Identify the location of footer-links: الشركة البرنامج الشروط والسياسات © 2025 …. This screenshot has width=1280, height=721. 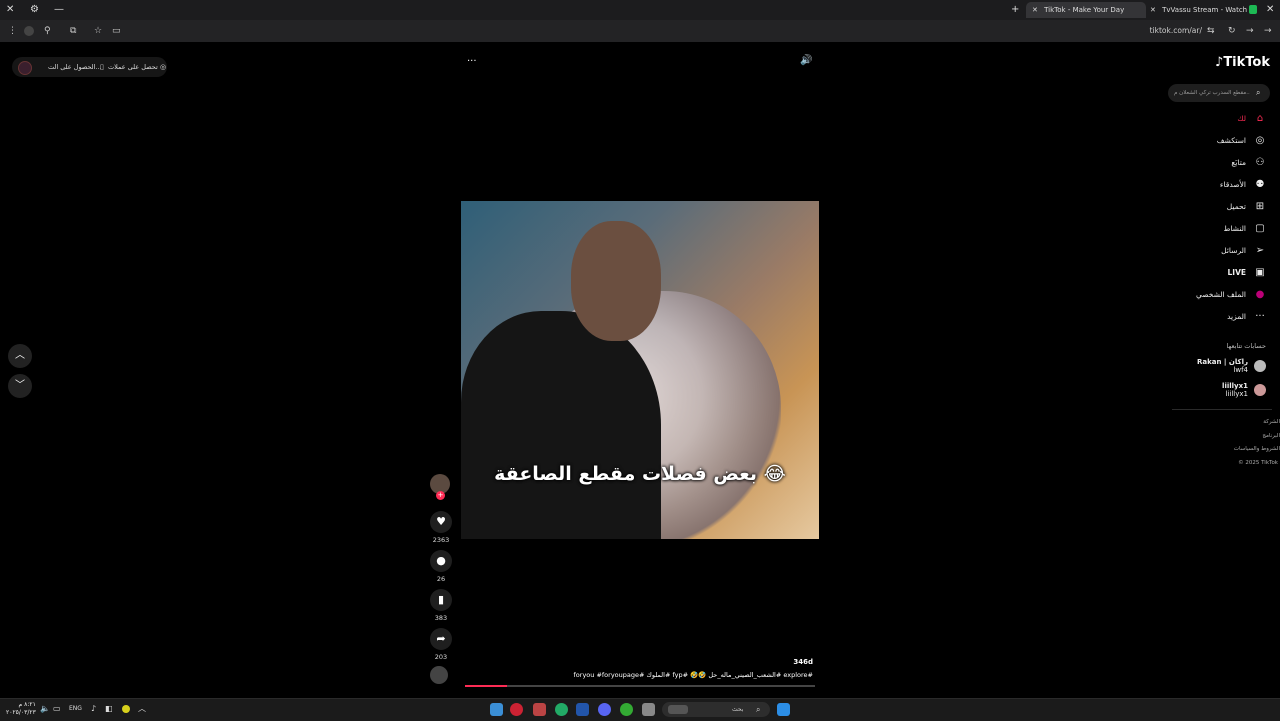
(1257, 443).